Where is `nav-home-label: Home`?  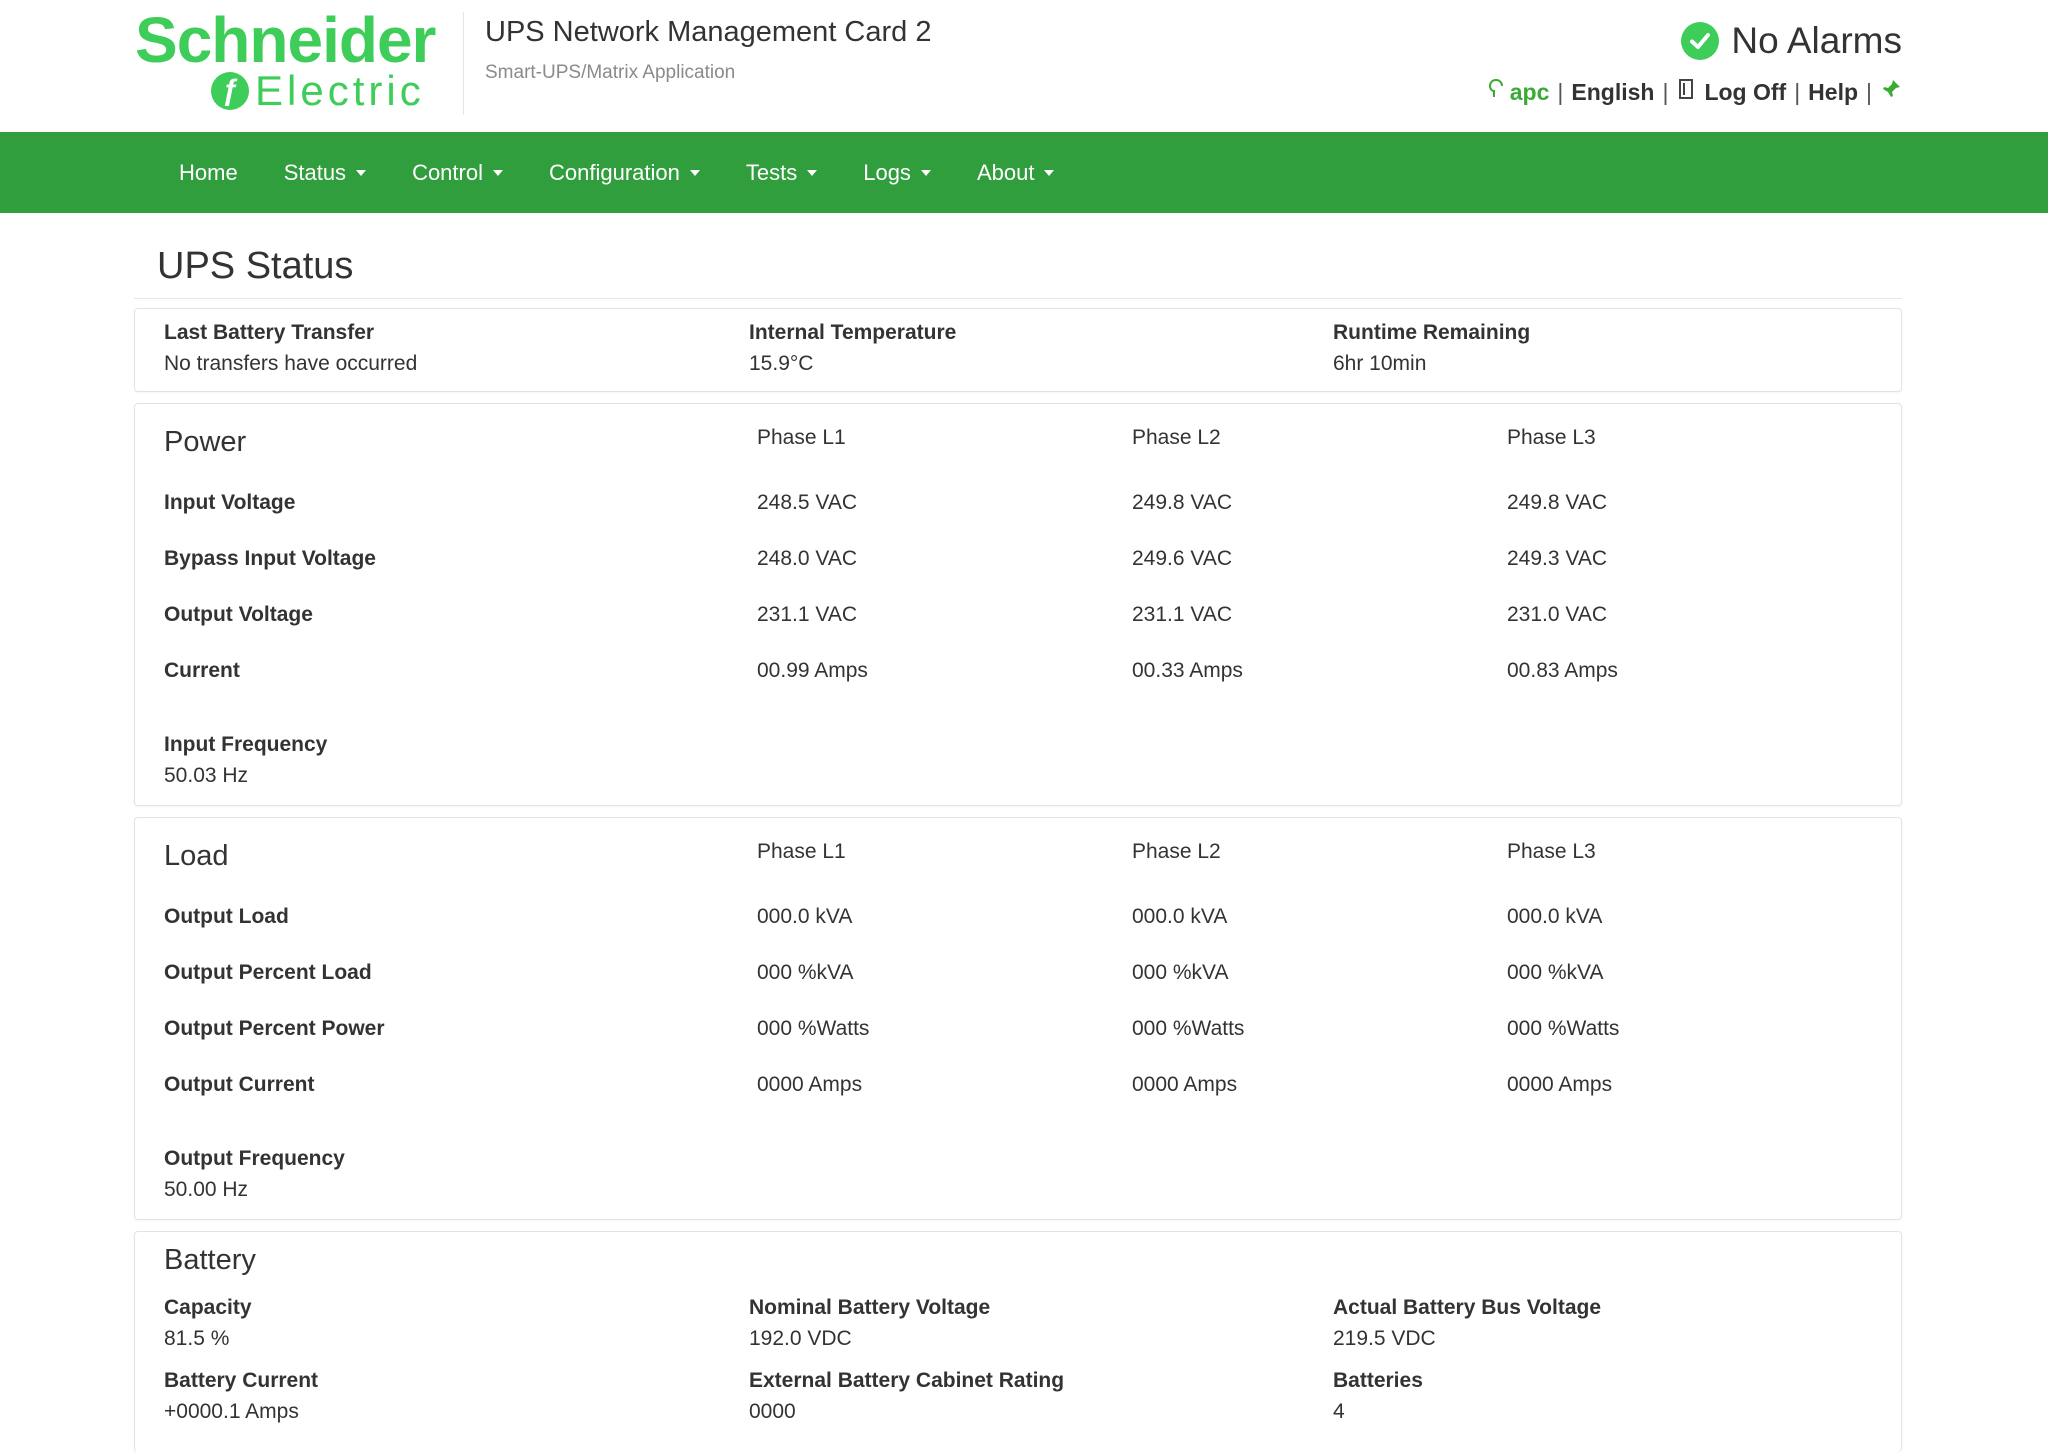
nav-home-label: Home is located at coordinates (208, 172).